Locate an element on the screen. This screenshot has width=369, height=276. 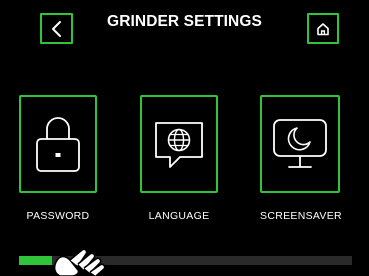
home-button is located at coordinates (323, 28).